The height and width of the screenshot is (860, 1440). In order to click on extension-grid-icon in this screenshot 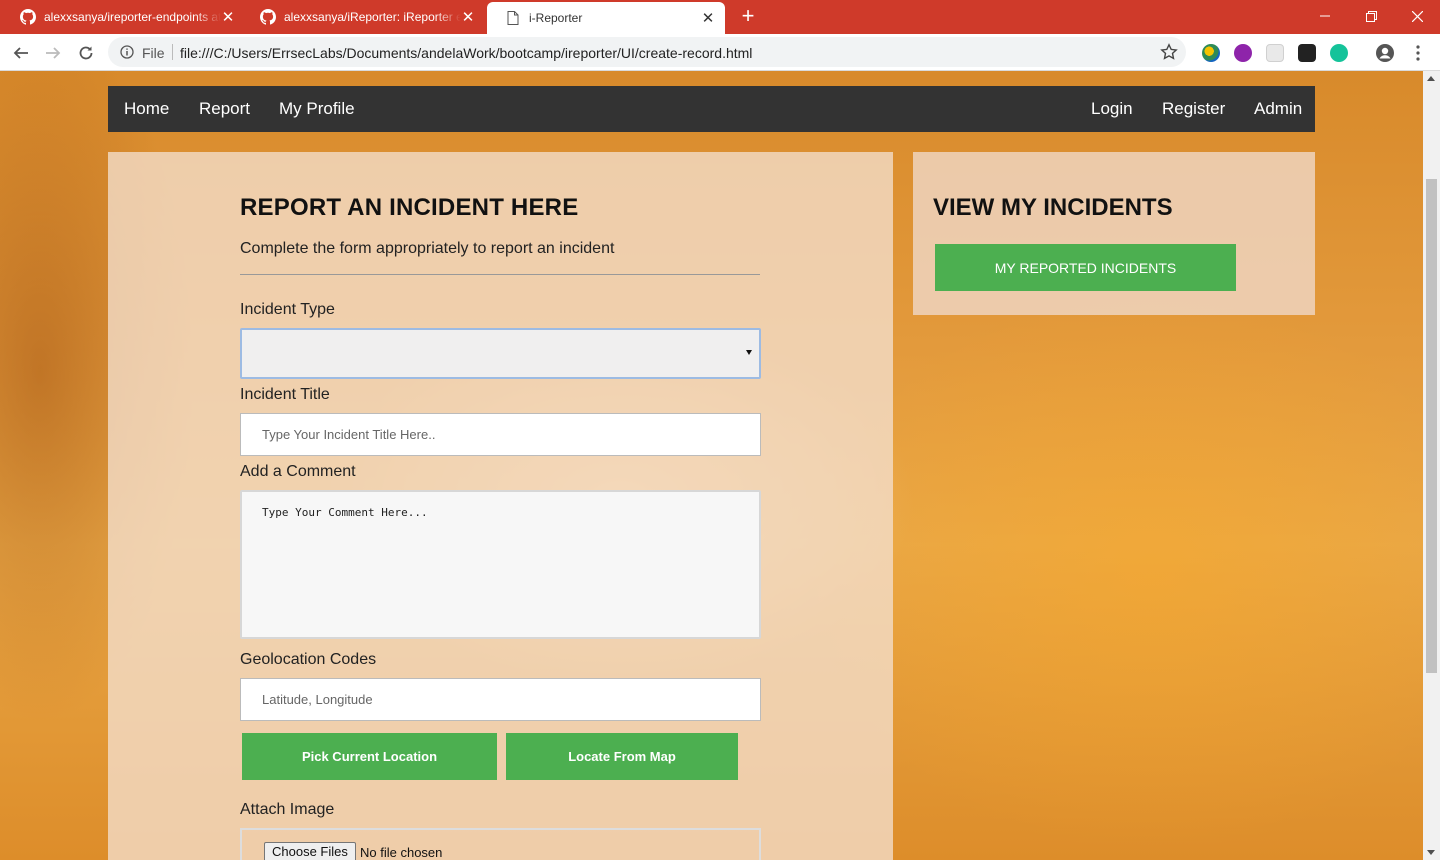, I will do `click(1275, 53)`.